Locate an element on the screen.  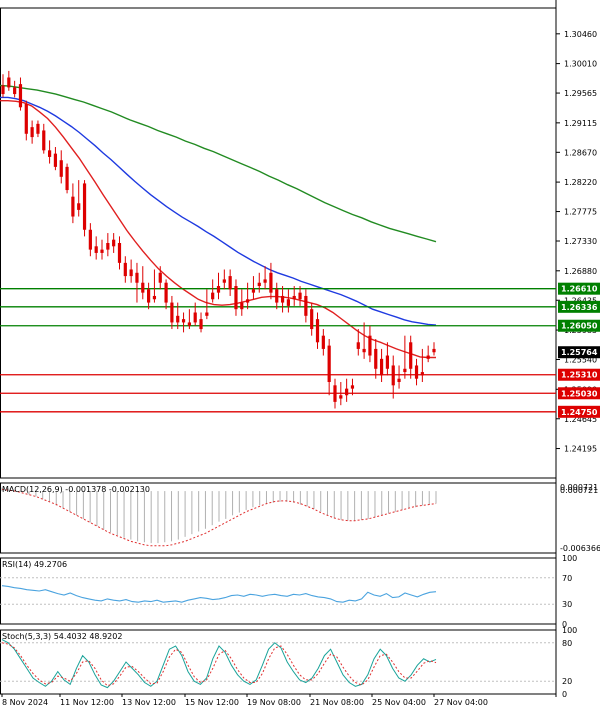
time-tick-label: 27 Nov 04:00 is located at coordinates (461, 702).